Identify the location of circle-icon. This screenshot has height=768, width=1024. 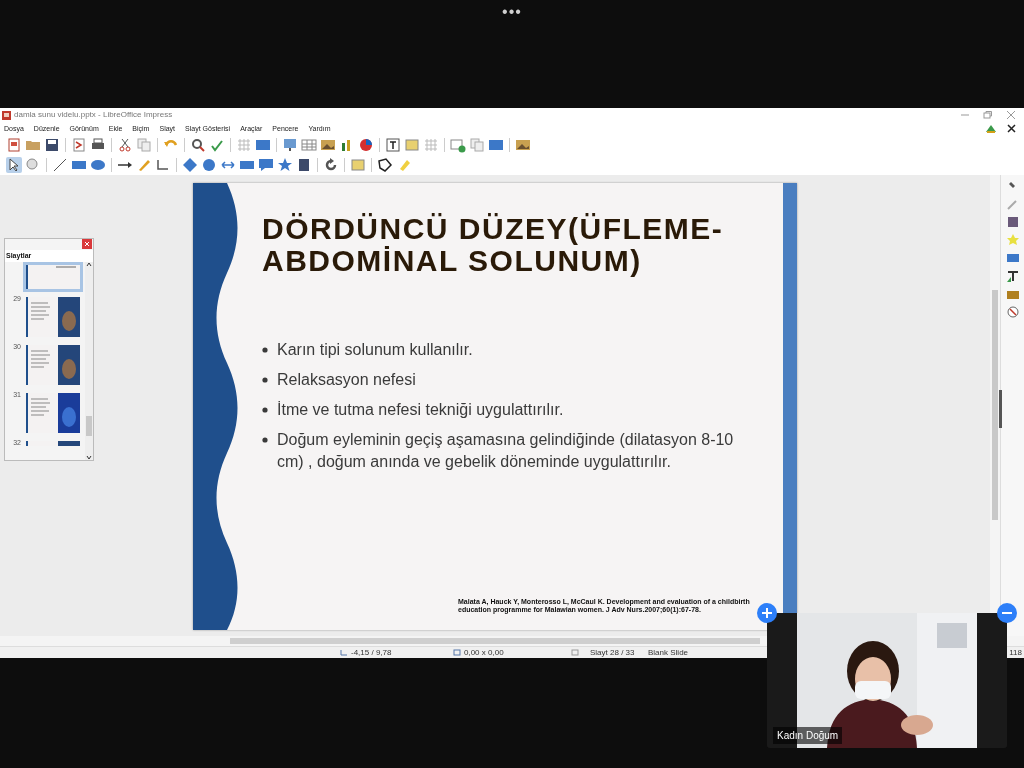
(209, 165).